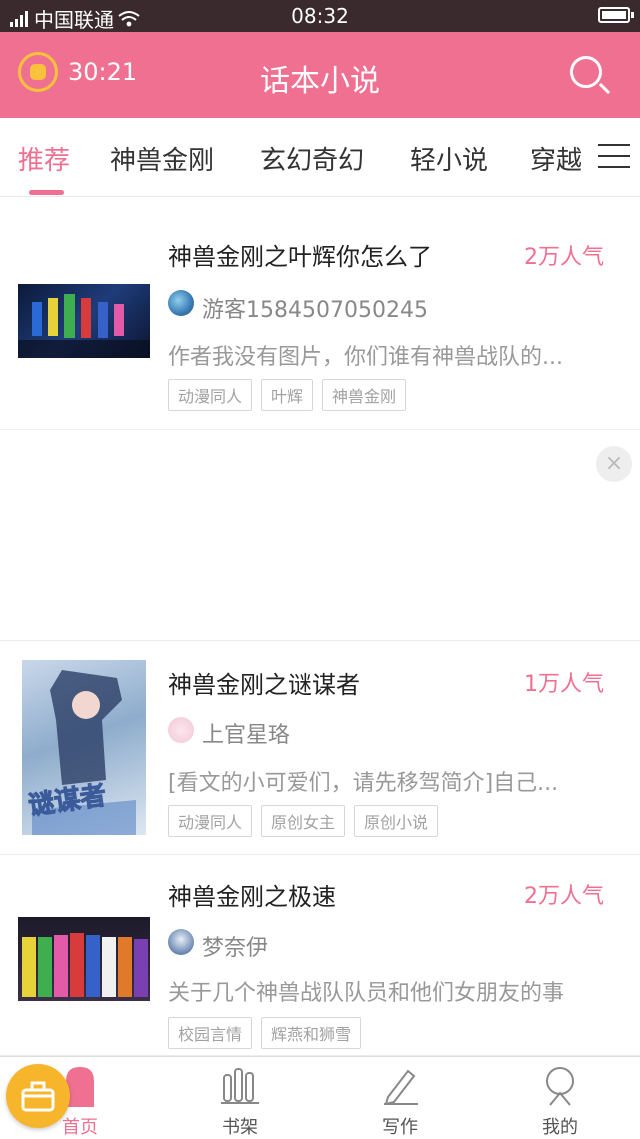  I want to click on book-cover: 谜谋者, so click(84, 747).